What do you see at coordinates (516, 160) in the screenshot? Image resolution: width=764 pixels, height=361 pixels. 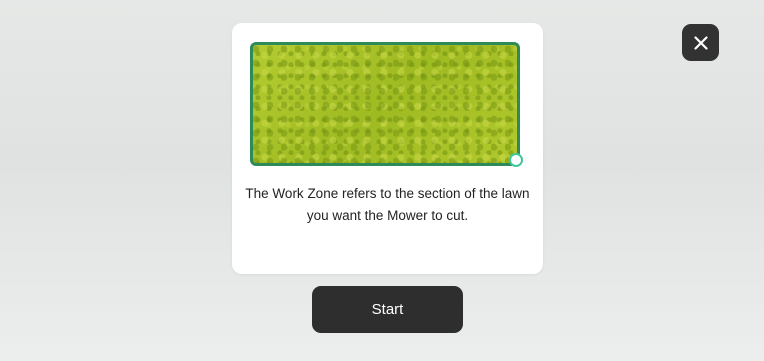 I see `zone-corner-handle` at bounding box center [516, 160].